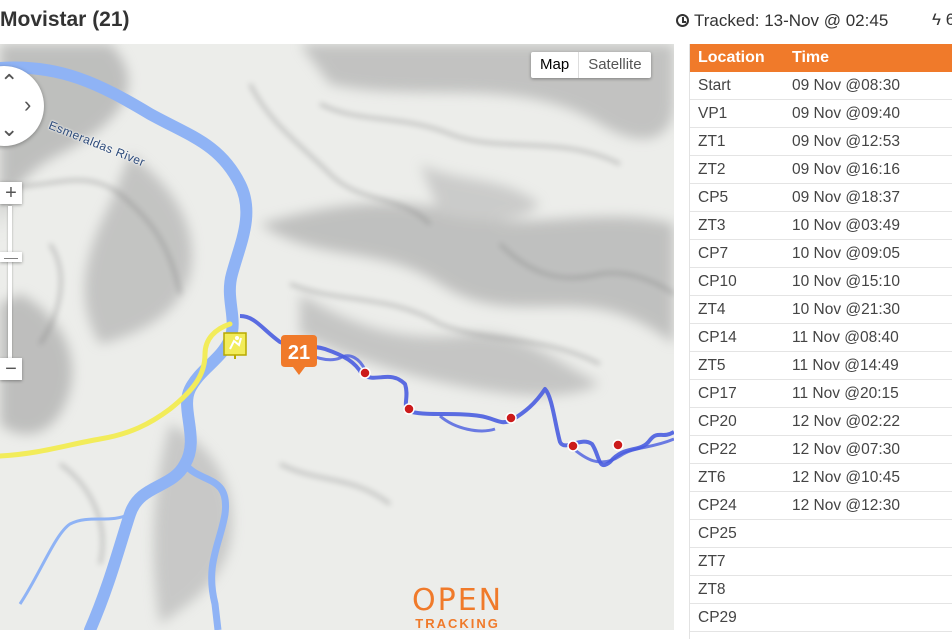 The image size is (952, 639). I want to click on table-row: Start 09 Nov @08:30, so click(821, 86).